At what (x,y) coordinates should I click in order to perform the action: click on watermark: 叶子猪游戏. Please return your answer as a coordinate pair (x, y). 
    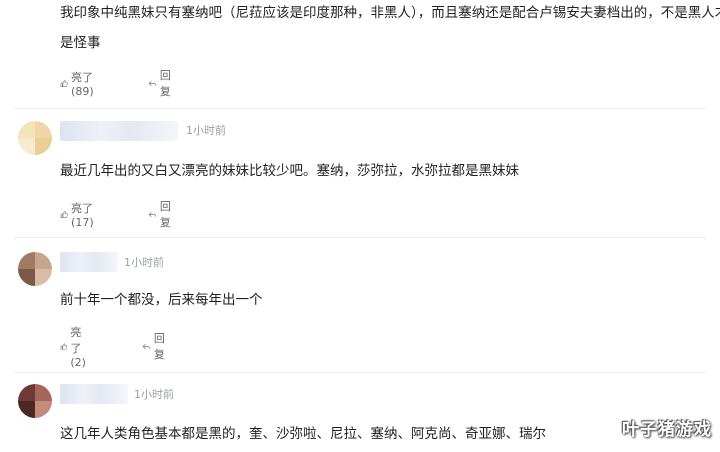
    Looking at the image, I should click on (667, 430).